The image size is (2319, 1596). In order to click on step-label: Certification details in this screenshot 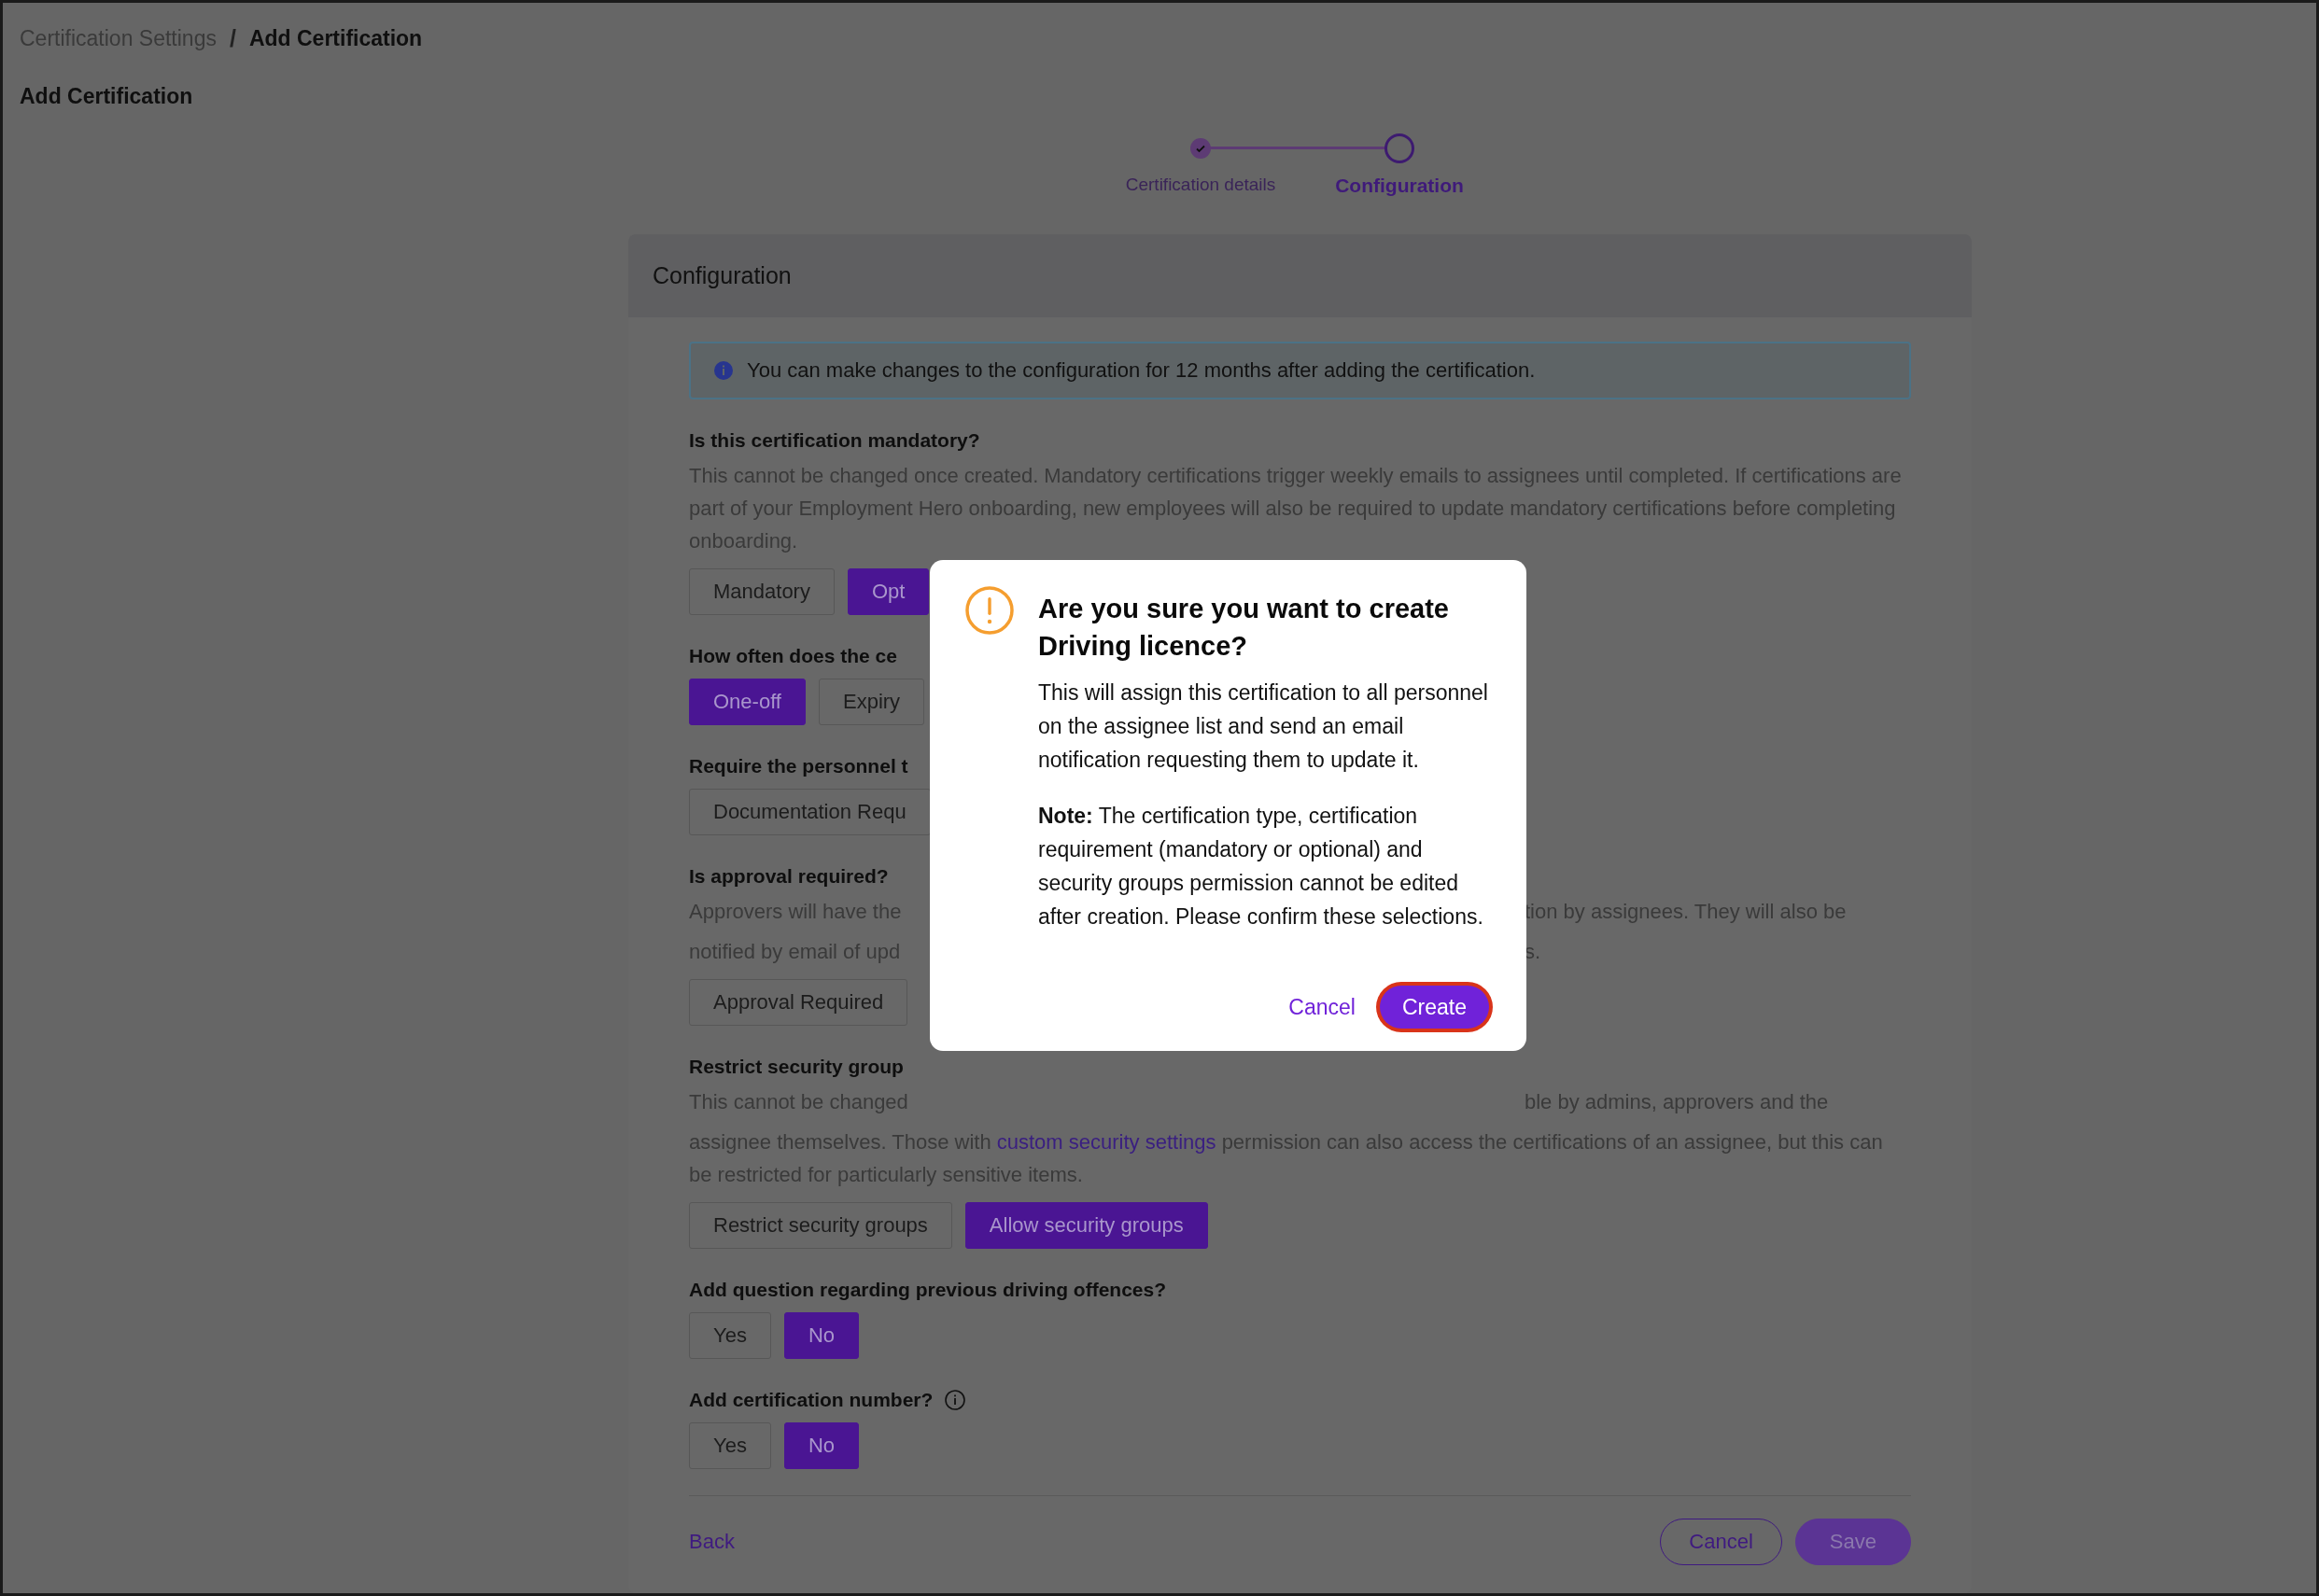, I will do `click(1201, 185)`.